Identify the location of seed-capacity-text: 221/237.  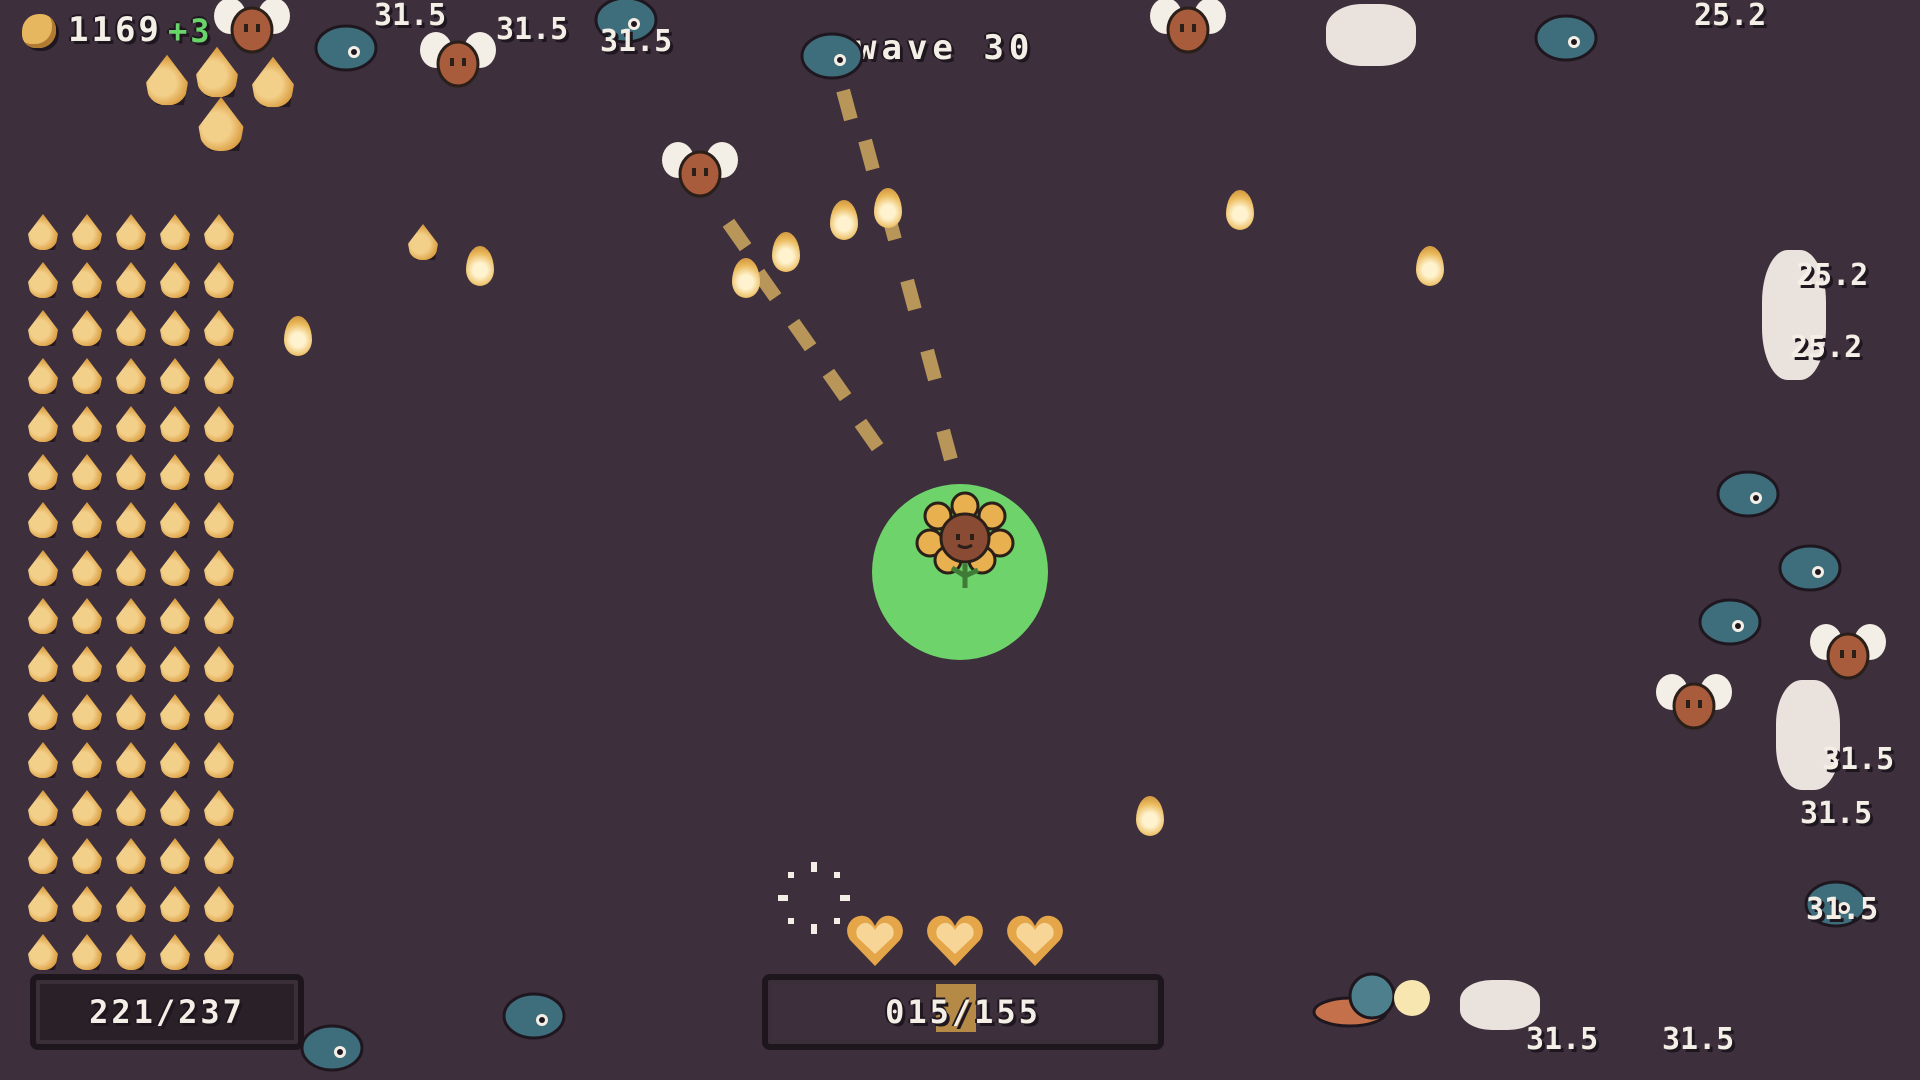
(167, 1012).